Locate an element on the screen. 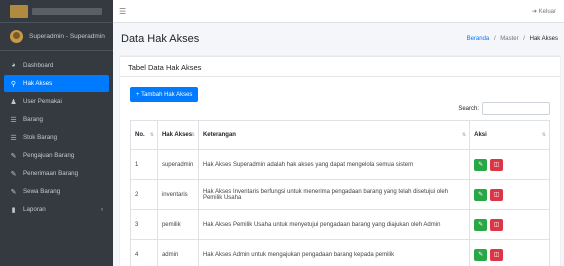 This screenshot has height=266, width=564. topbar: ☰ ➜ Keluar is located at coordinates (338, 11).